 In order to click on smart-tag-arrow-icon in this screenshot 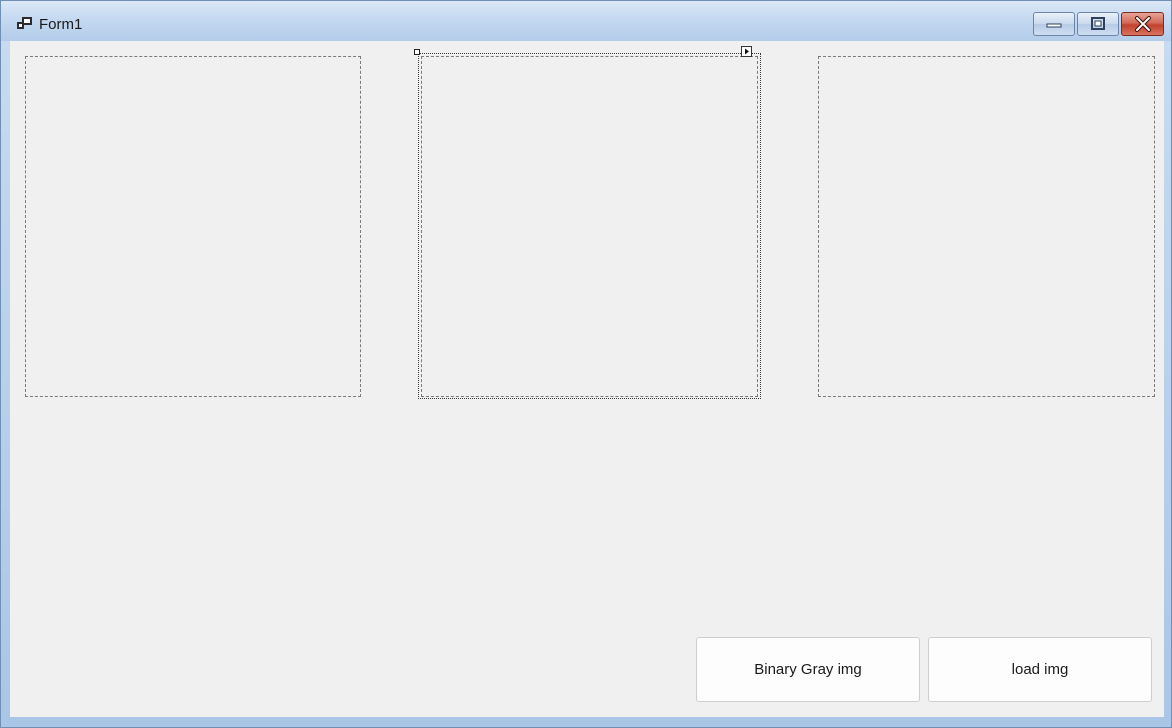, I will do `click(747, 51)`.